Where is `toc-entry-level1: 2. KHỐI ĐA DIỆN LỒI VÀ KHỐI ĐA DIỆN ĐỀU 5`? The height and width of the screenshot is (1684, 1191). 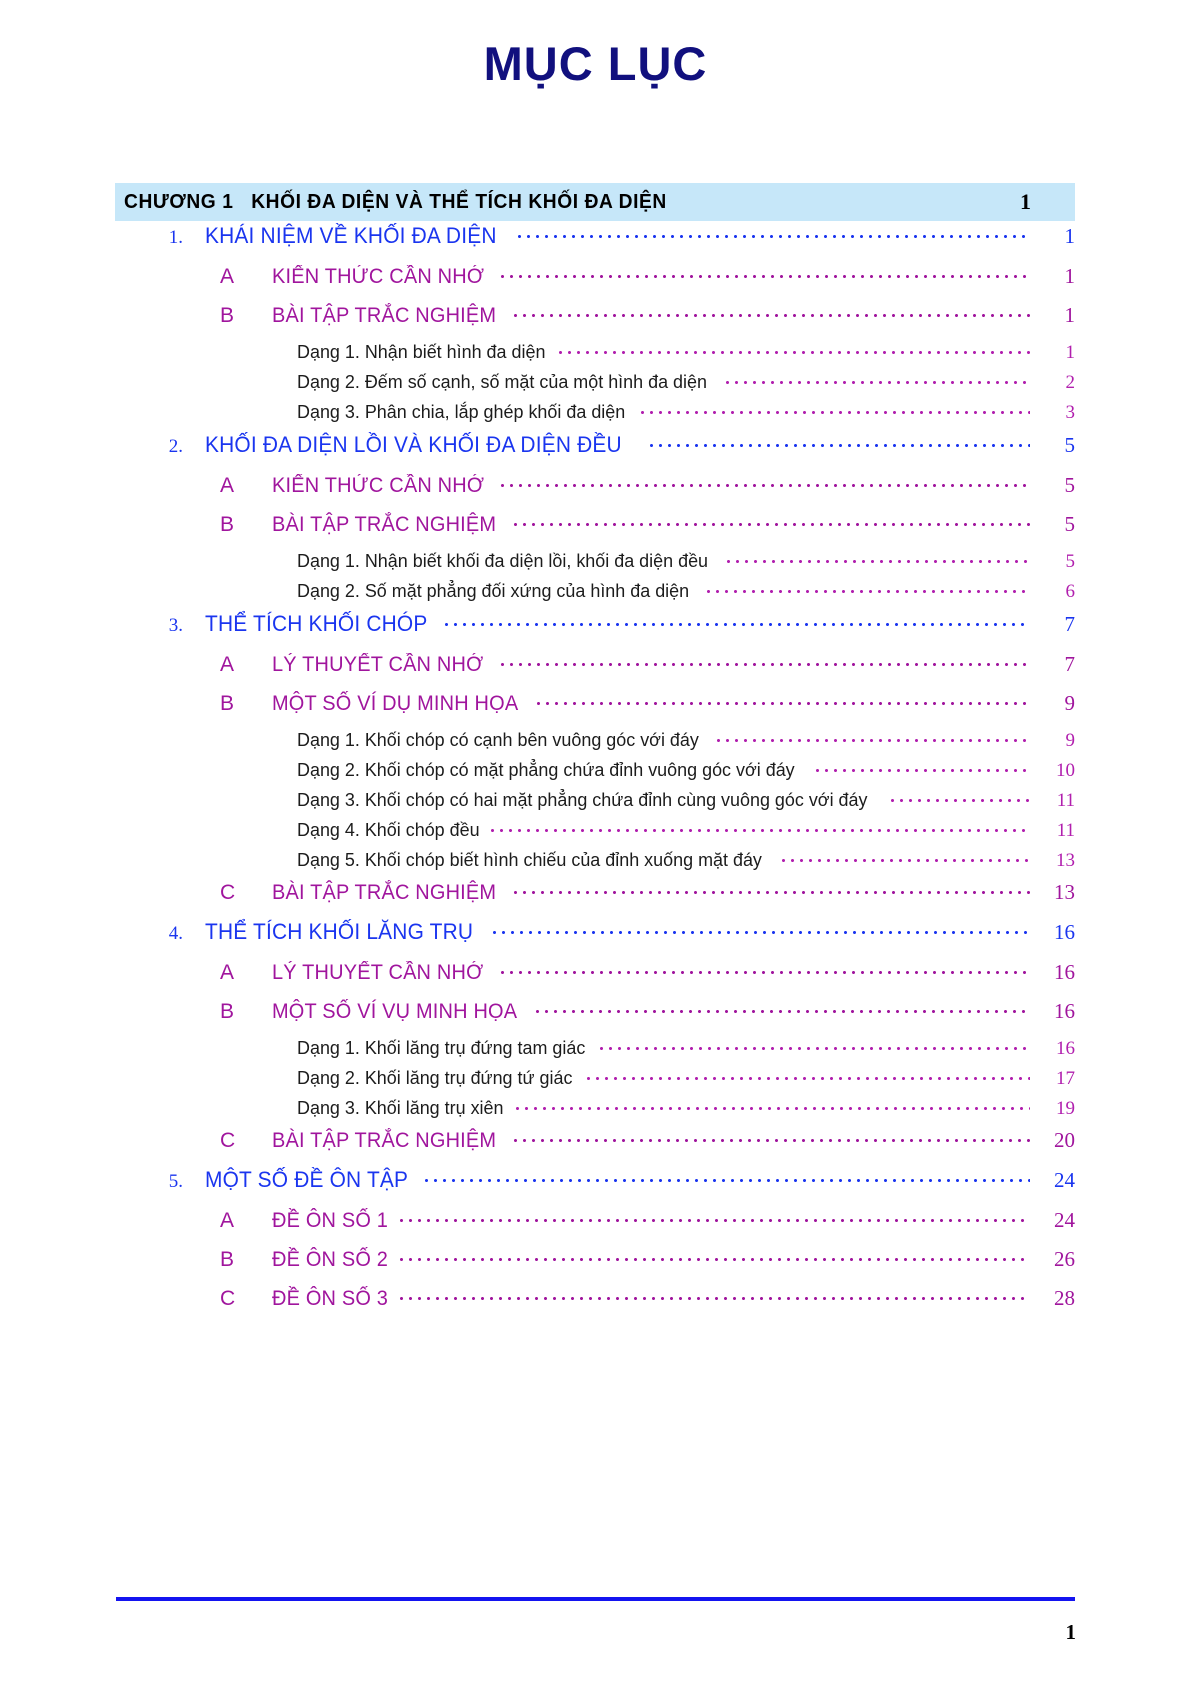
toc-entry-level1: 2. KHỐI ĐA DIỆN LỒI VÀ KHỐI ĐA DIỆN ĐỀU 5 is located at coordinates (595, 450).